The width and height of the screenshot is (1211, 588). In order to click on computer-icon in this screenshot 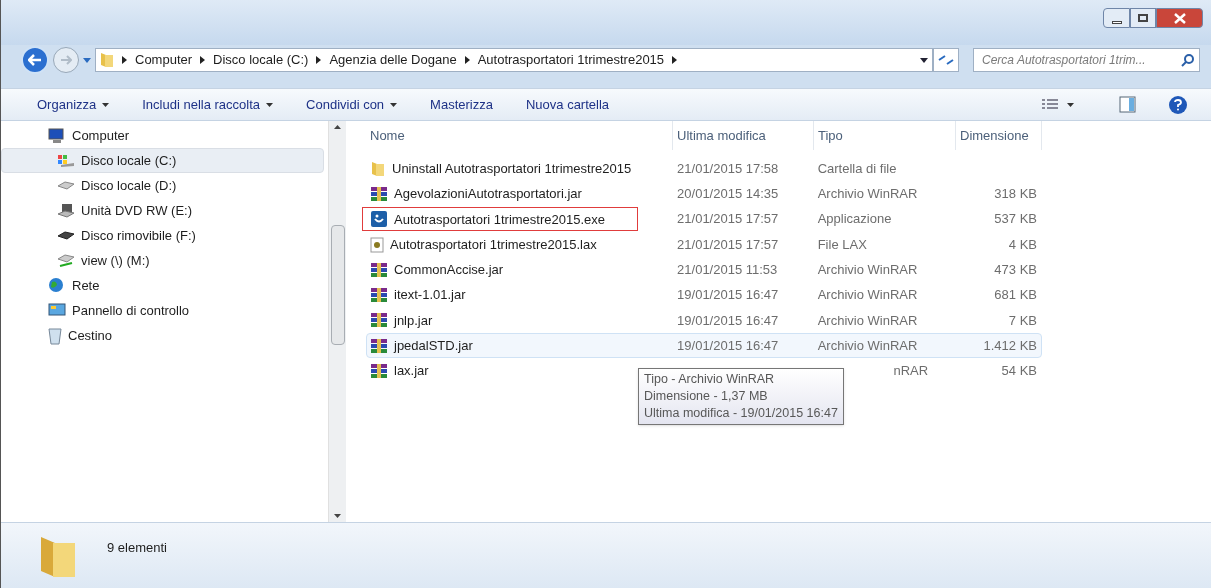, I will do `click(57, 135)`.